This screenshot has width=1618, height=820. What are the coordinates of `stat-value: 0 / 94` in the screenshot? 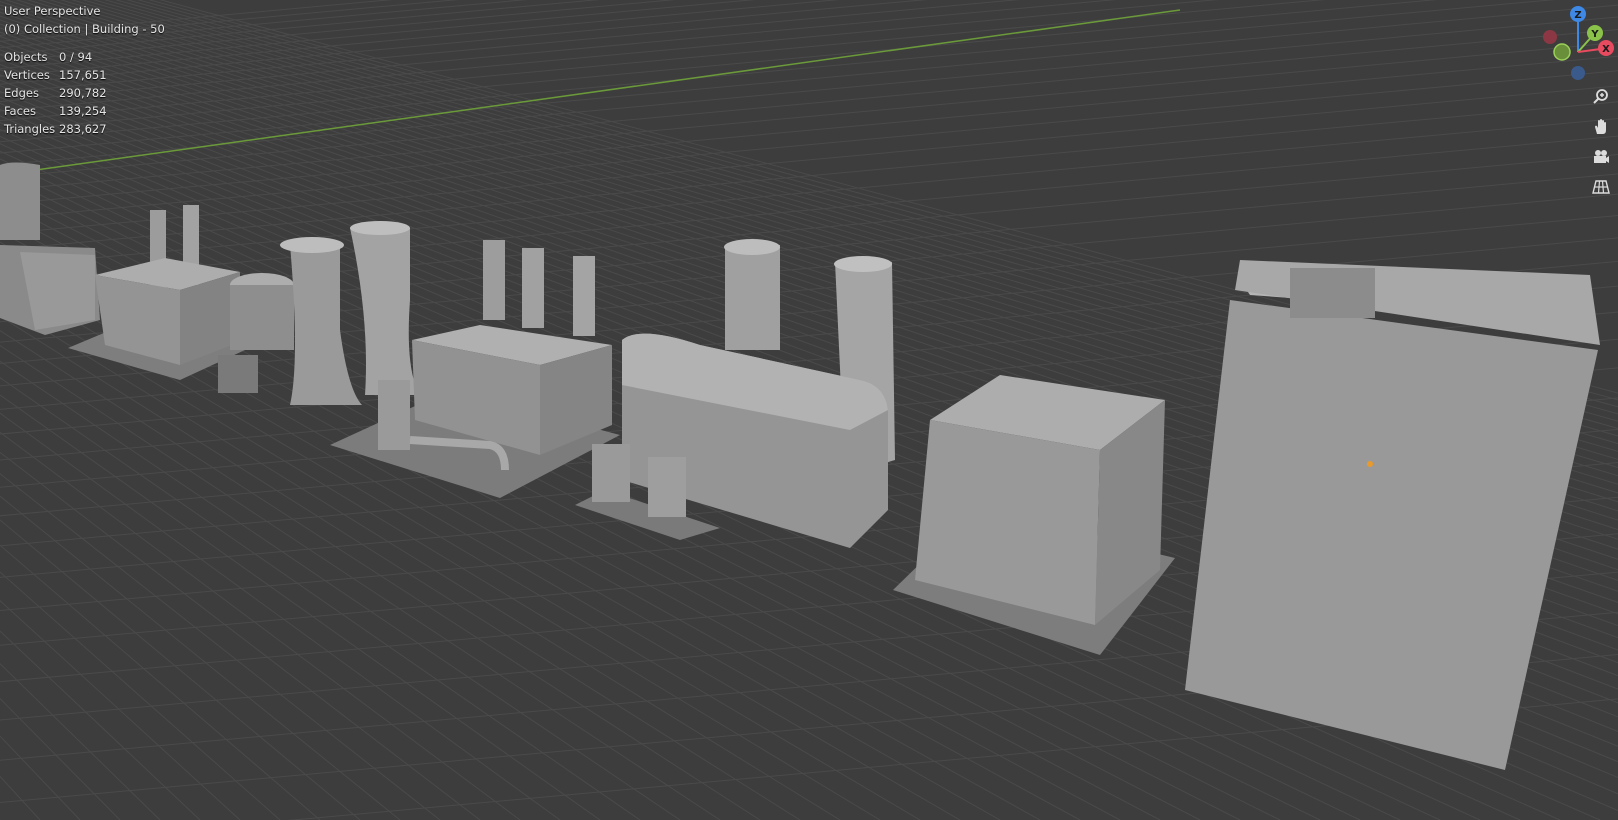 It's located at (76, 57).